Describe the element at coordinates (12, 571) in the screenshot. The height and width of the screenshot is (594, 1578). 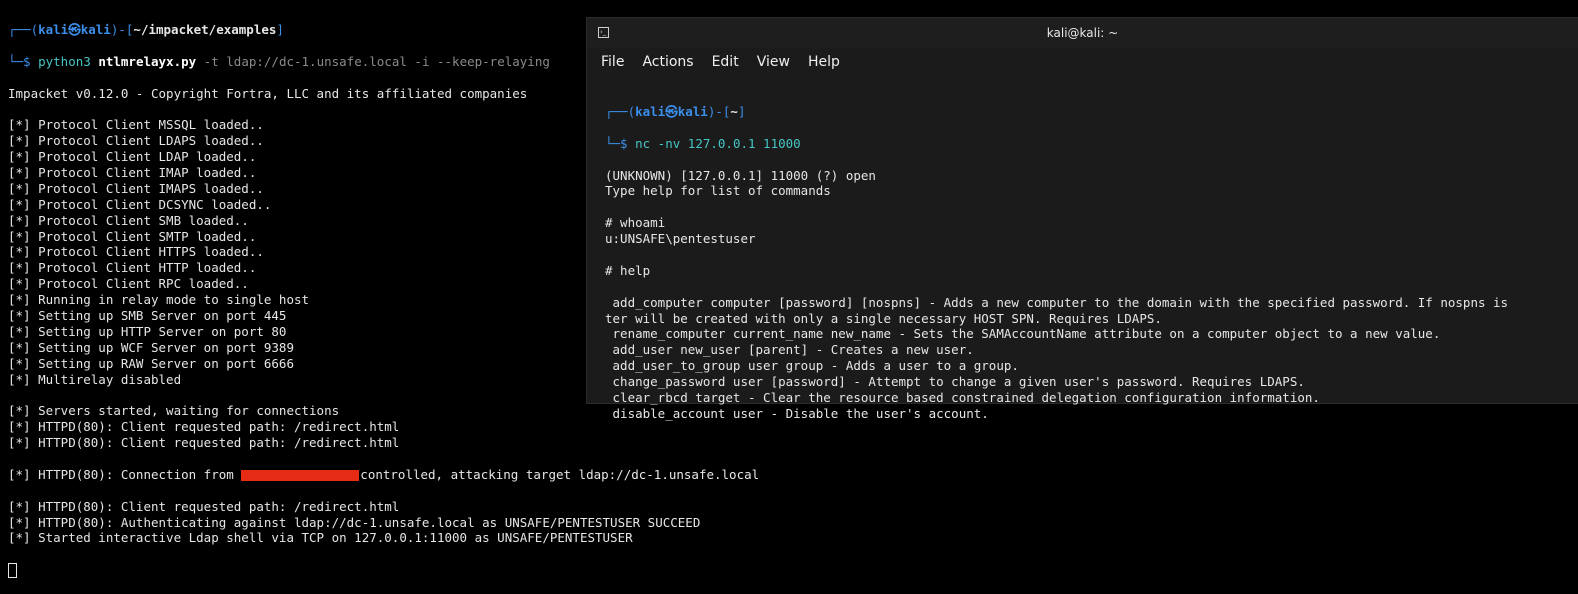
I see `cursor` at that location.